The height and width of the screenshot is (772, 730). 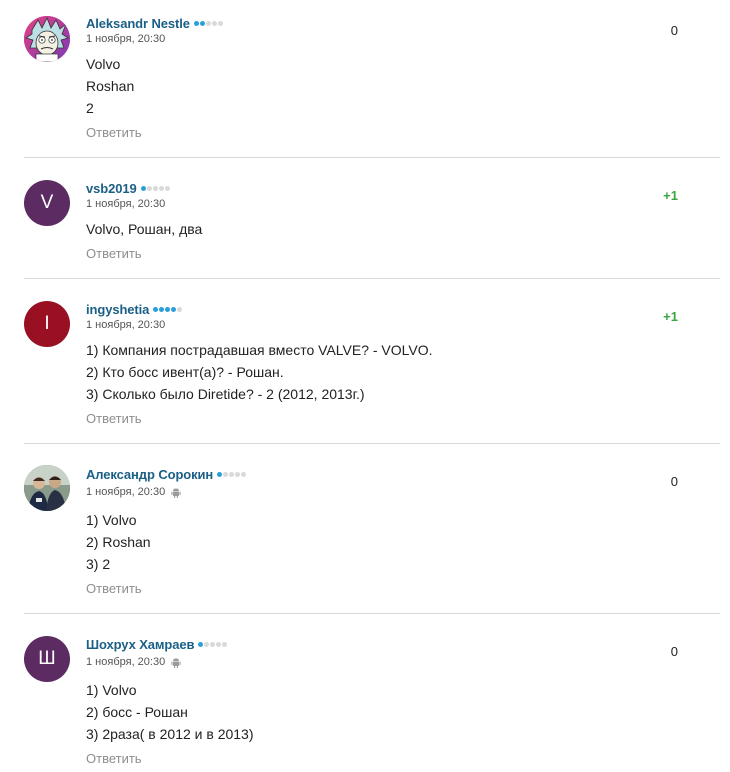 I want to click on comment-line: Volvo, Рошан, два, so click(x=144, y=229).